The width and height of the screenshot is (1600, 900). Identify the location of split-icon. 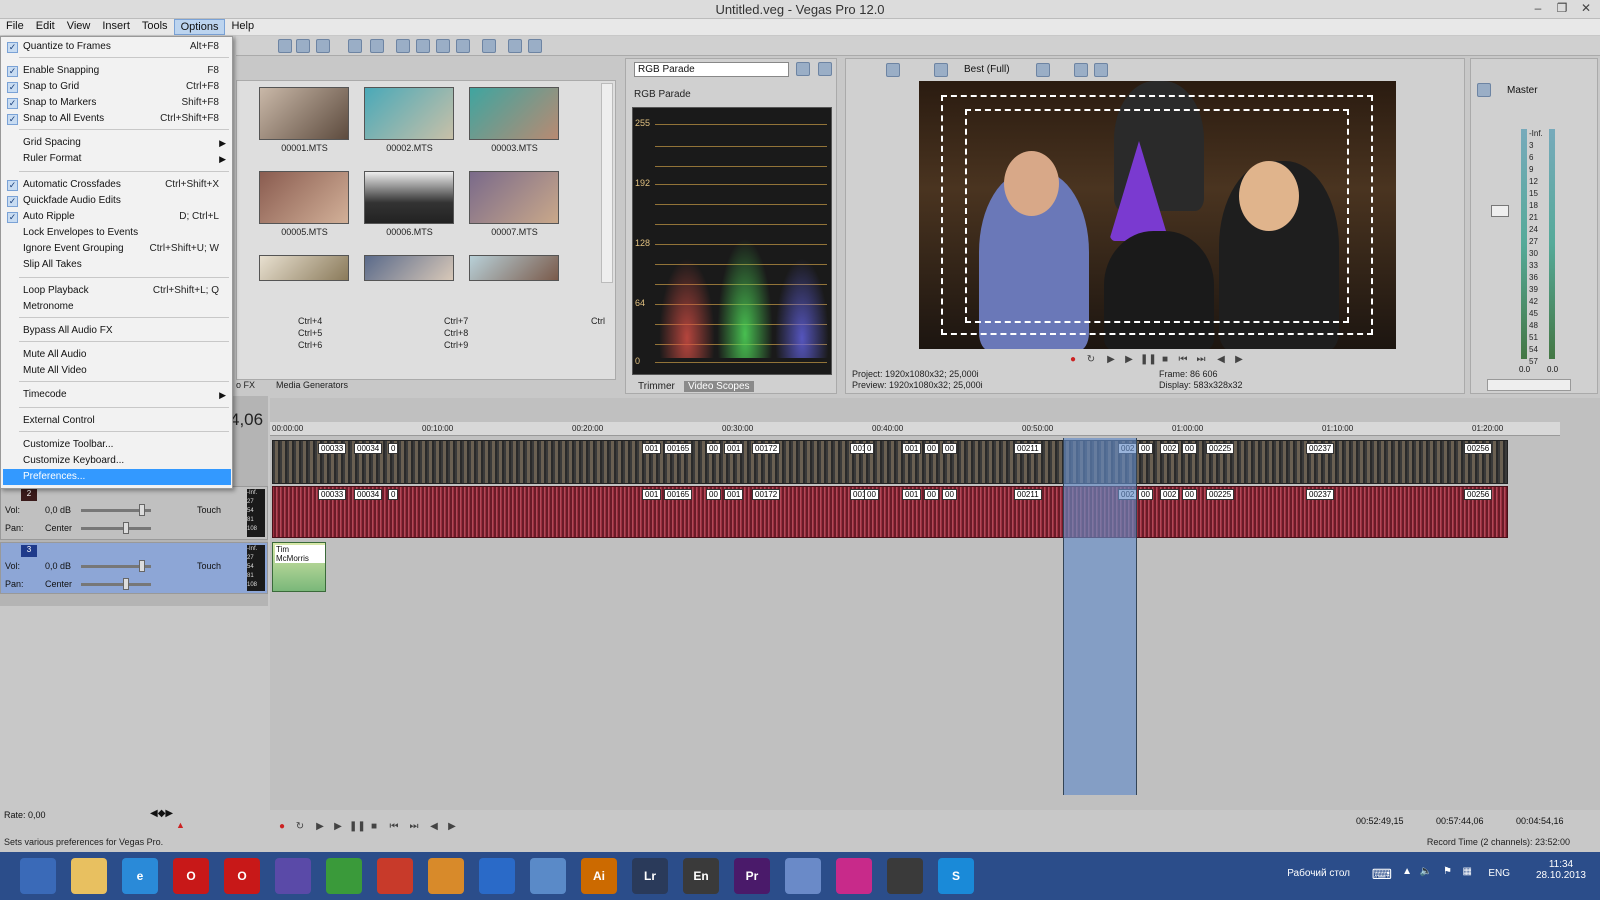
(515, 46).